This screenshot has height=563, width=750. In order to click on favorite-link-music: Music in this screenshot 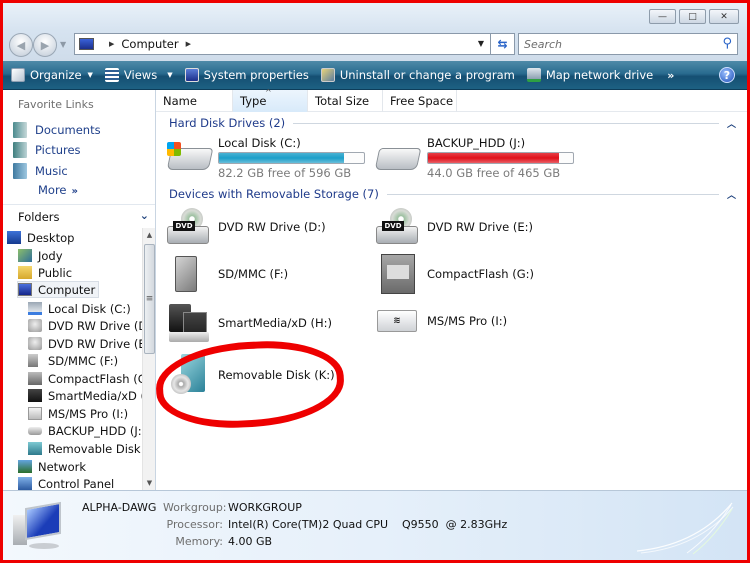, I will do `click(40, 171)`.